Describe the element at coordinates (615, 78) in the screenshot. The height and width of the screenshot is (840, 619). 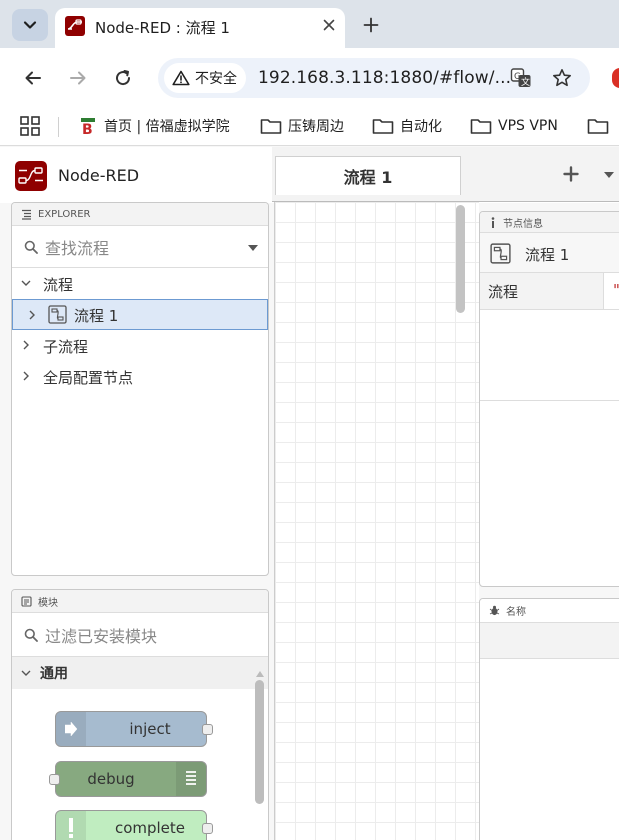
I see `profile-avatar` at that location.